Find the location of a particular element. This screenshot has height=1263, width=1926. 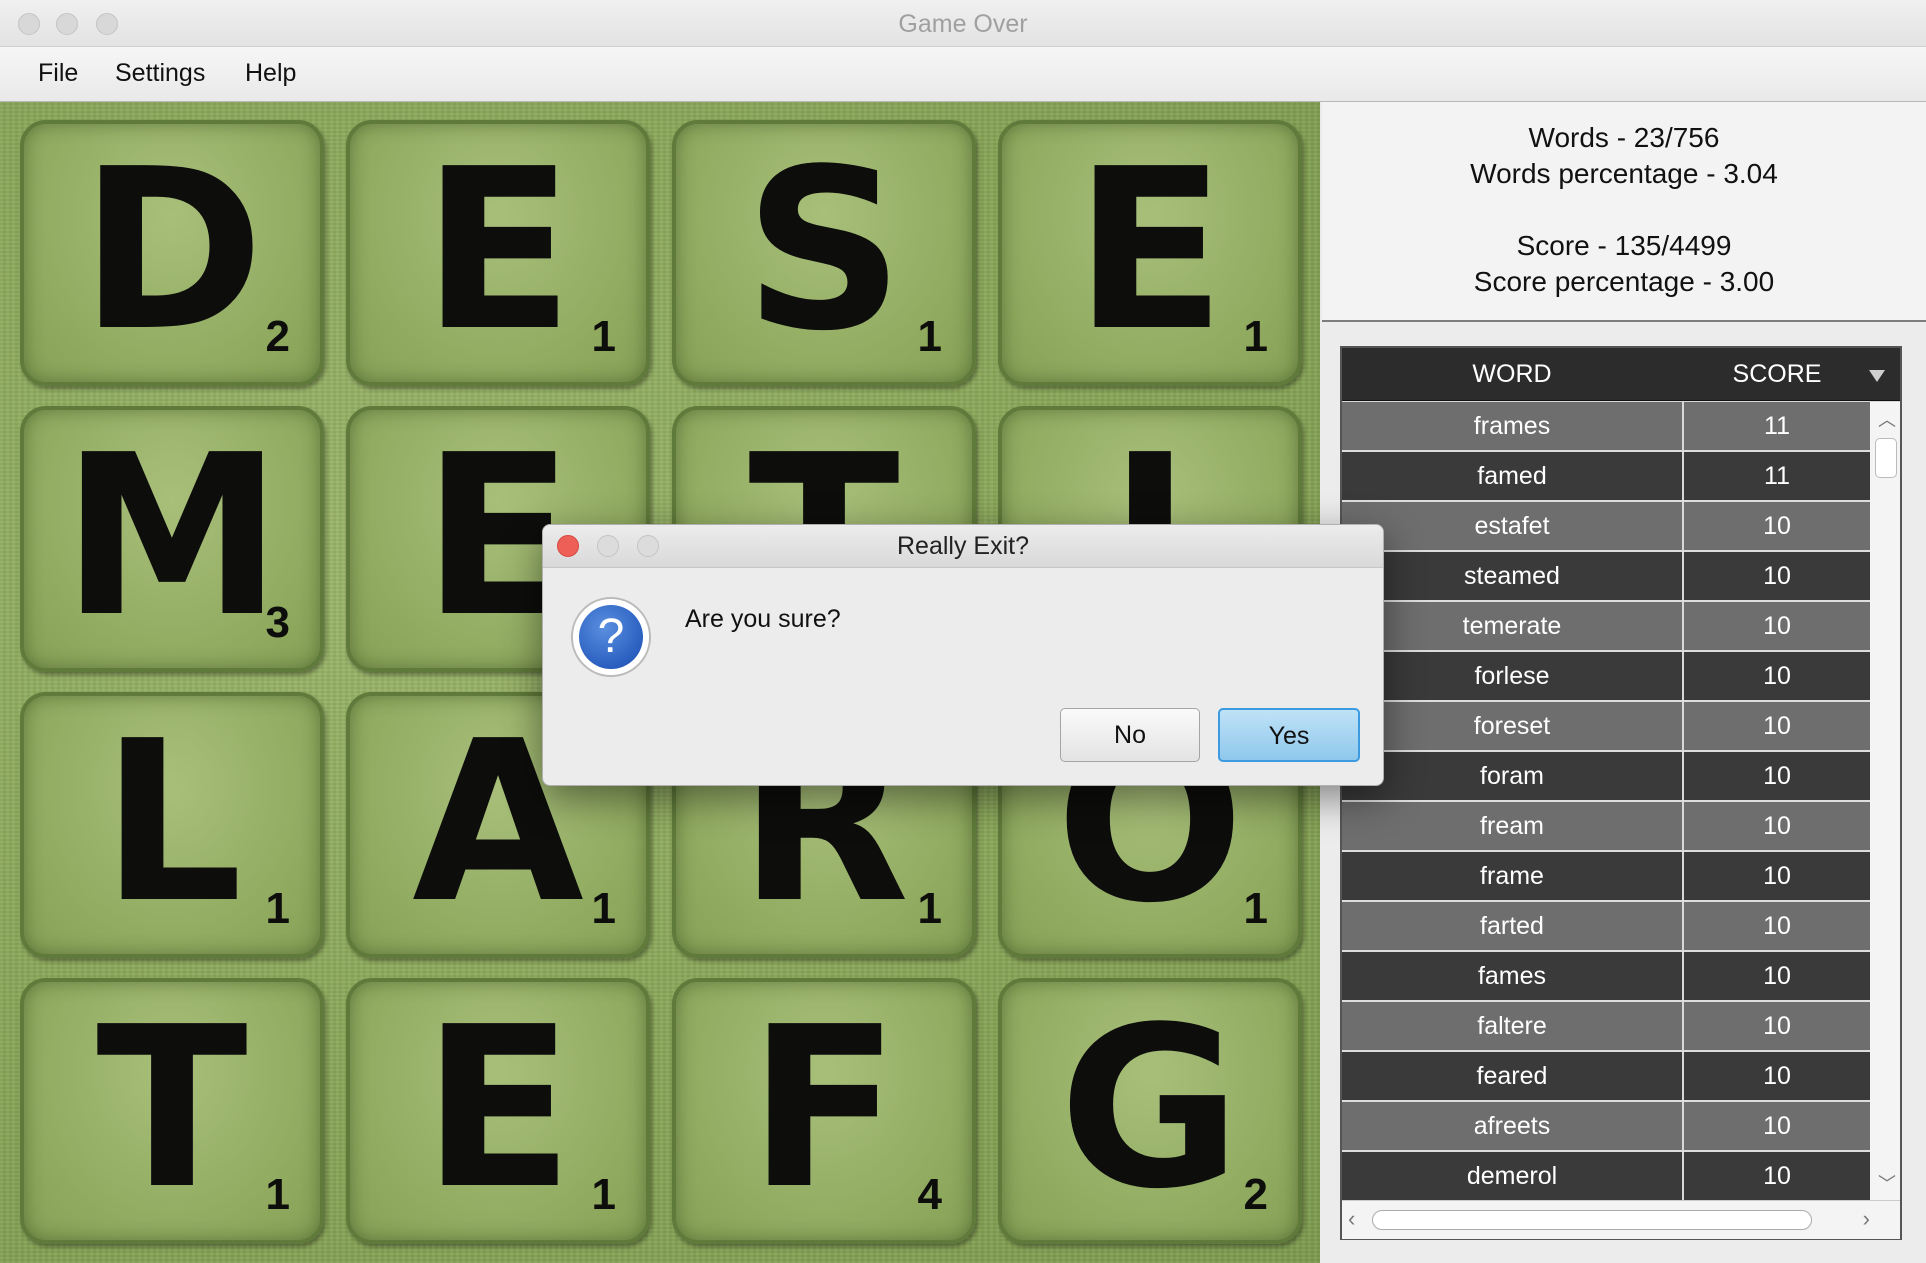

table-header: WORD SCORE is located at coordinates (1621, 374).